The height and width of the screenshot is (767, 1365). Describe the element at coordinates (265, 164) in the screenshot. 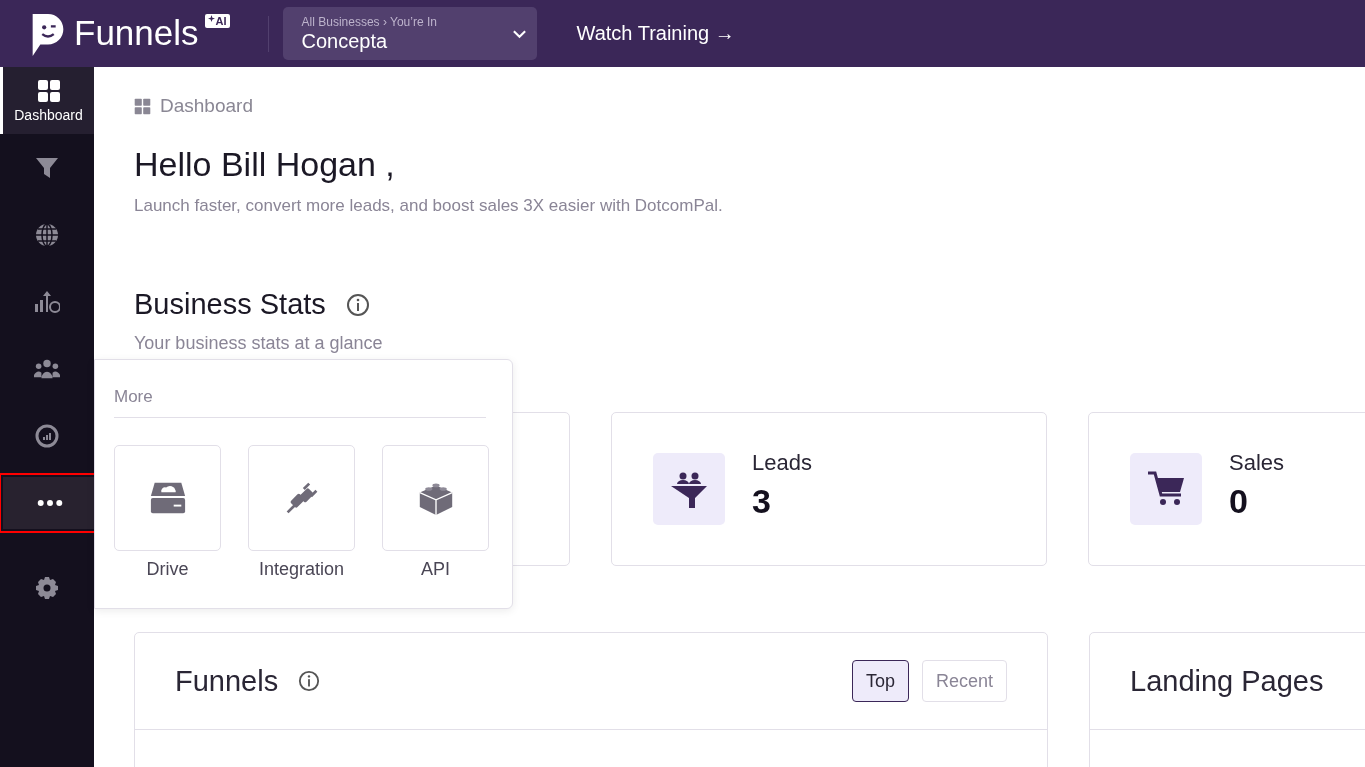

I see `greeting: Hello Bill Hogan ,` at that location.